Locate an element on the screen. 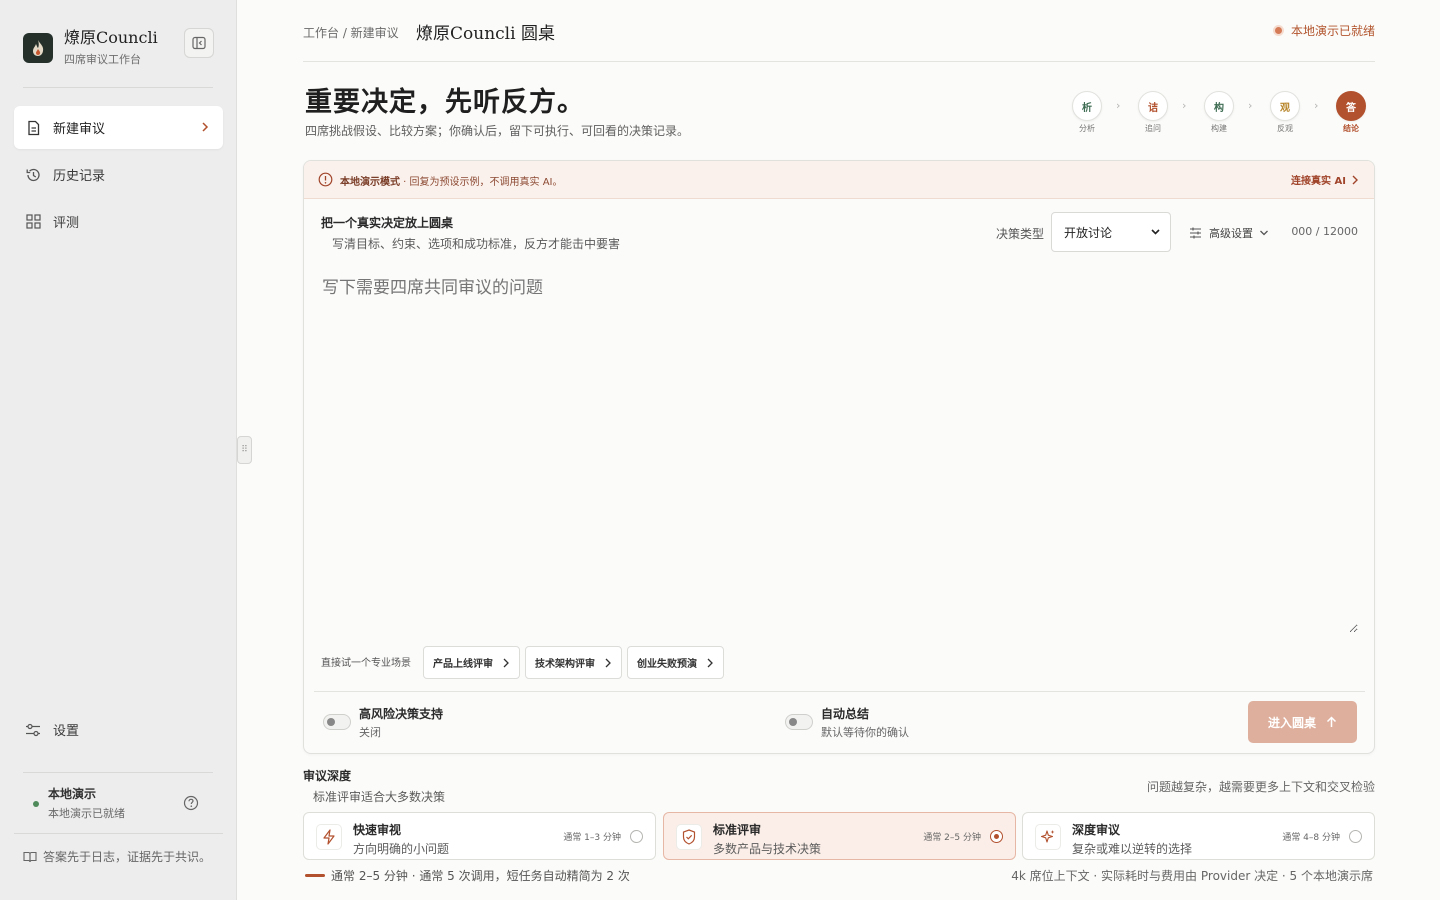 The height and width of the screenshot is (900, 1440). status-title: 本地演示 is located at coordinates (72, 794).